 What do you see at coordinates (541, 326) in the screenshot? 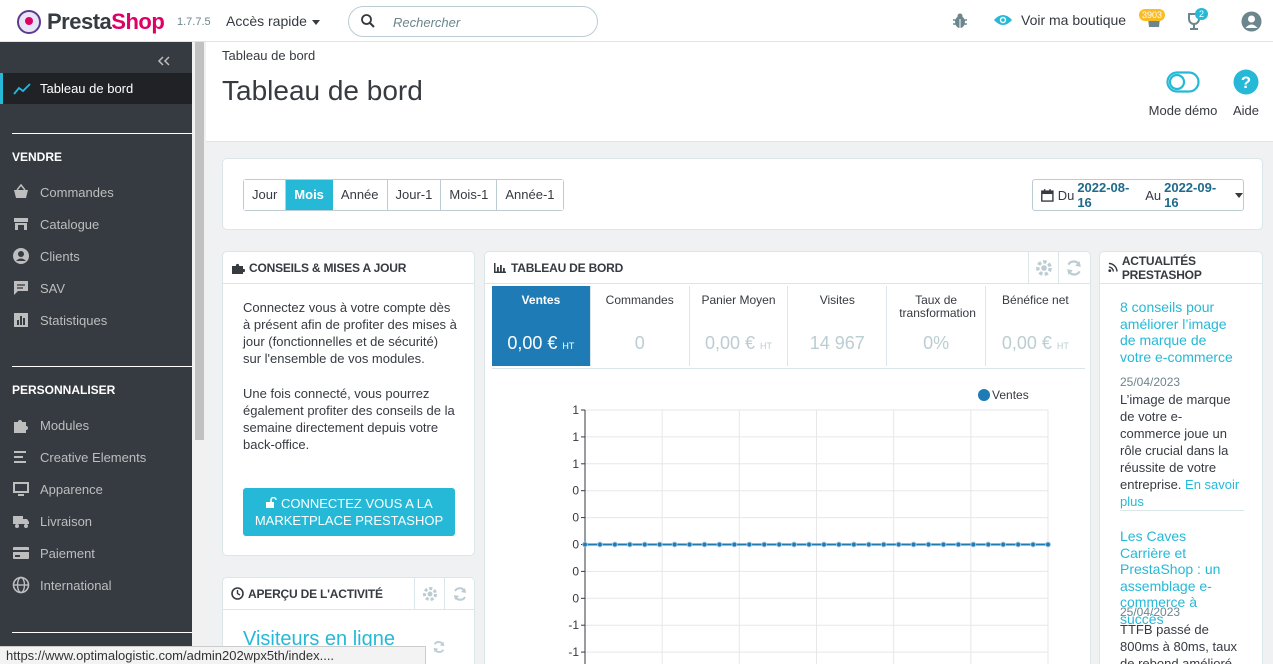
I see `kpi-sales: Ventes 0,00 € HT` at bounding box center [541, 326].